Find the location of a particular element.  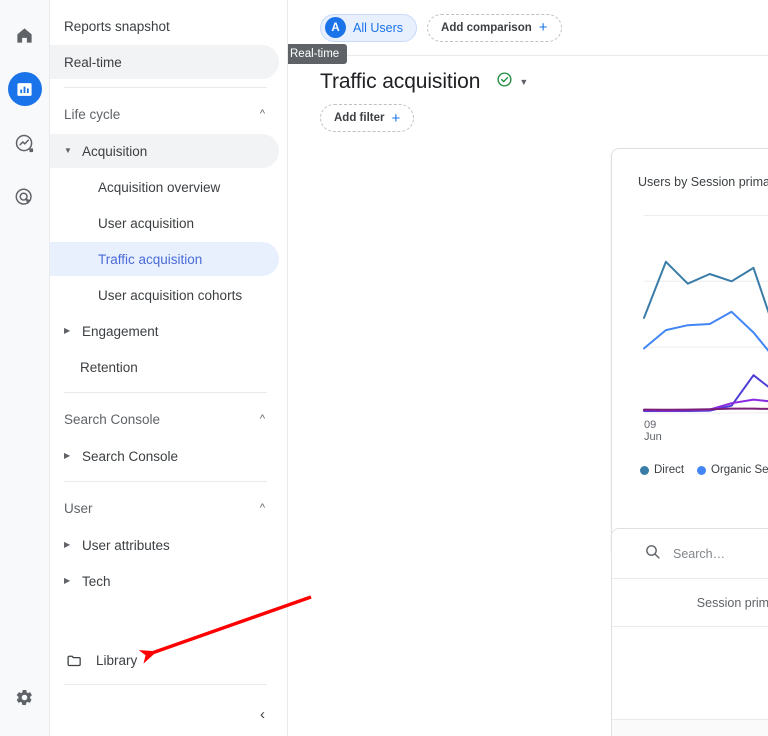

sidebar-item-user-acquisition-cohorts: User acquisition cohorts is located at coordinates (164, 295).